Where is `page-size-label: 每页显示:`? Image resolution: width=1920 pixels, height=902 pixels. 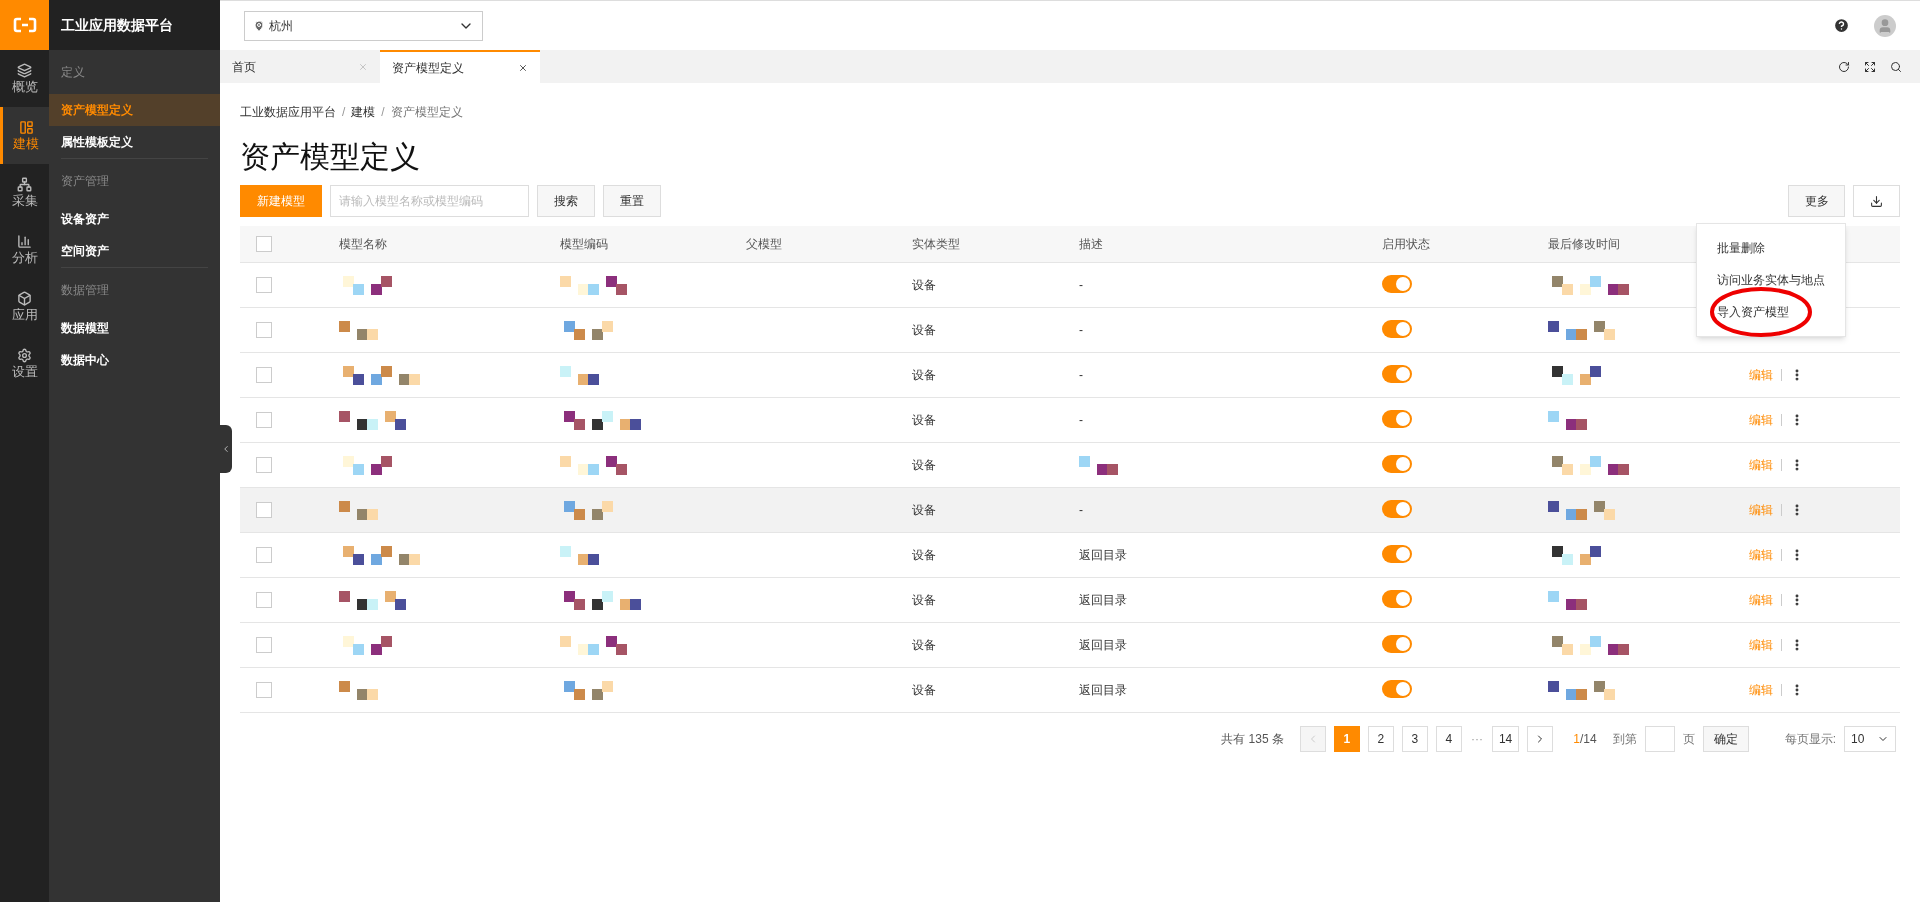 page-size-label: 每页显示: is located at coordinates (1810, 739).